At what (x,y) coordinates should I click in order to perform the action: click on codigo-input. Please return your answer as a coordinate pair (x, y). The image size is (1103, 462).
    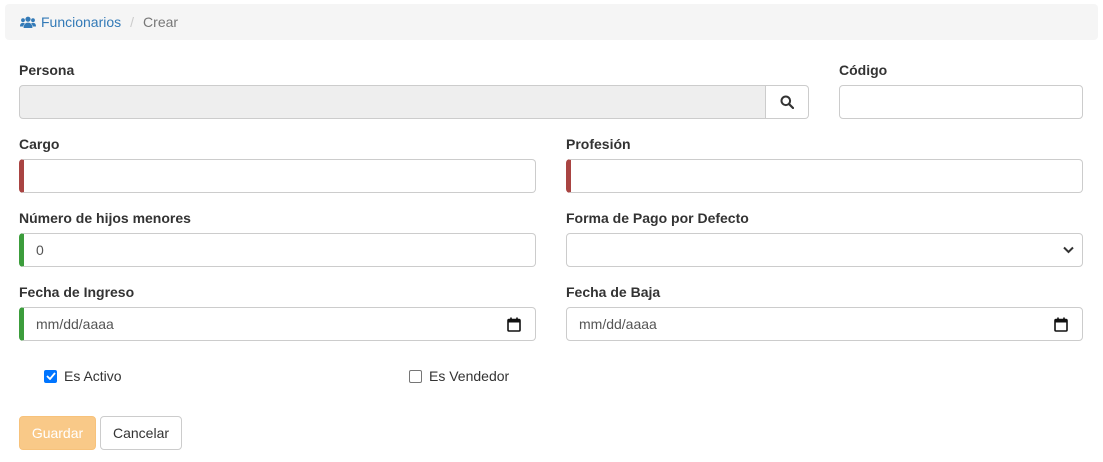
    Looking at the image, I should click on (961, 102).